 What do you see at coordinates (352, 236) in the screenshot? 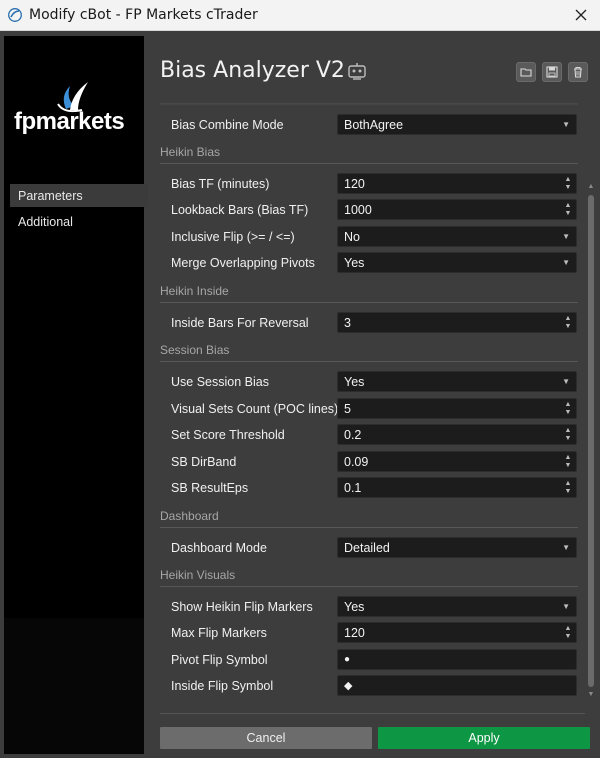
I see `field-value: No` at bounding box center [352, 236].